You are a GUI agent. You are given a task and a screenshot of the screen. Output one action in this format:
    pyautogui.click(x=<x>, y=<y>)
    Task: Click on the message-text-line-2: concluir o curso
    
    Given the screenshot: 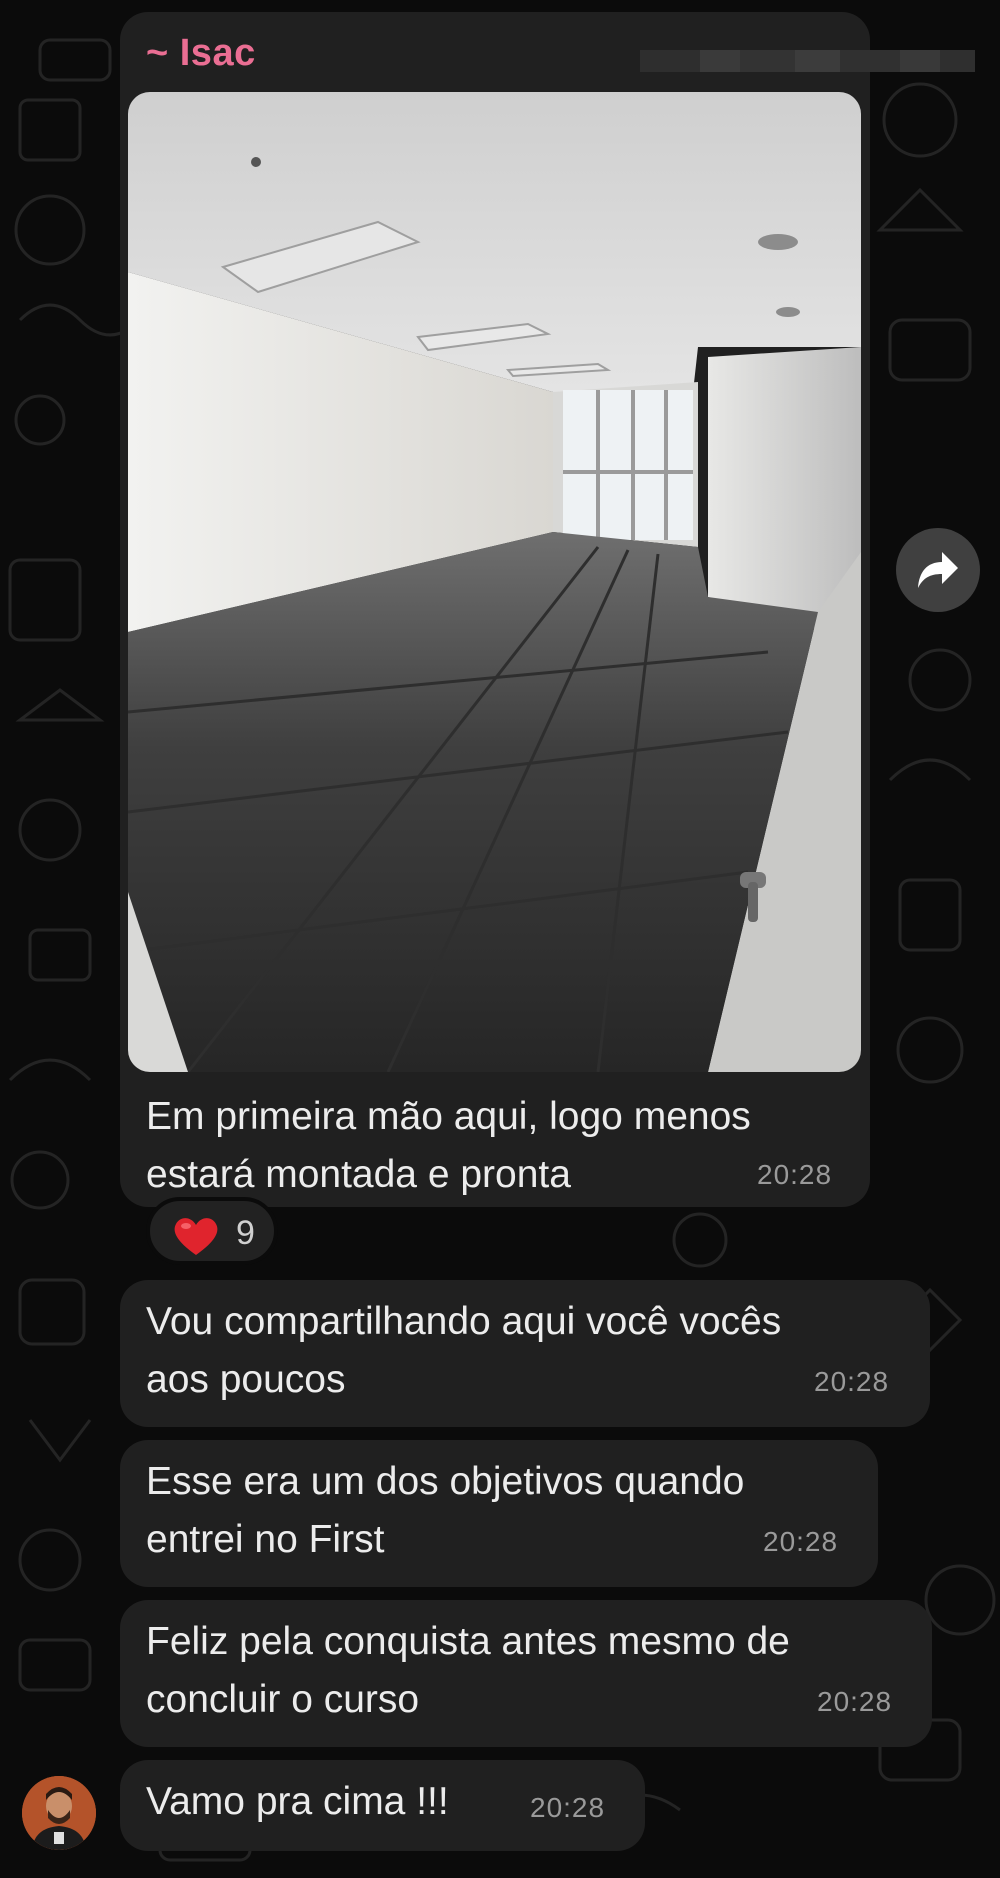 What is the action you would take?
    pyautogui.click(x=283, y=1699)
    